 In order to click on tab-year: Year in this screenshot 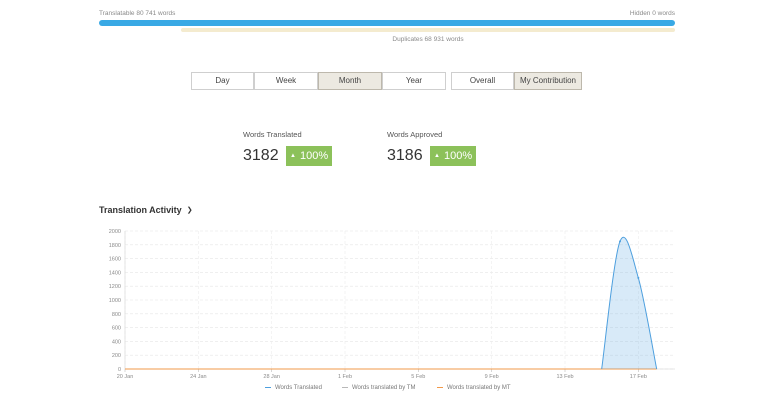, I will do `click(414, 81)`.